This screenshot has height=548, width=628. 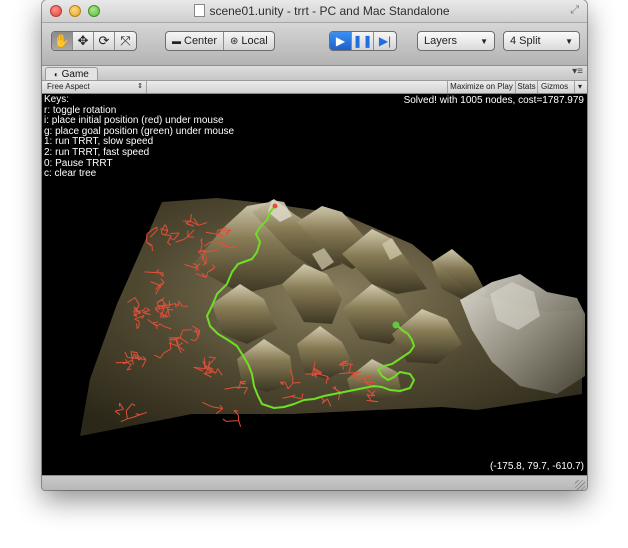 What do you see at coordinates (493, 100) in the screenshot?
I see `solver-status: Solved! with 1005 nodes, cost=1787.979` at bounding box center [493, 100].